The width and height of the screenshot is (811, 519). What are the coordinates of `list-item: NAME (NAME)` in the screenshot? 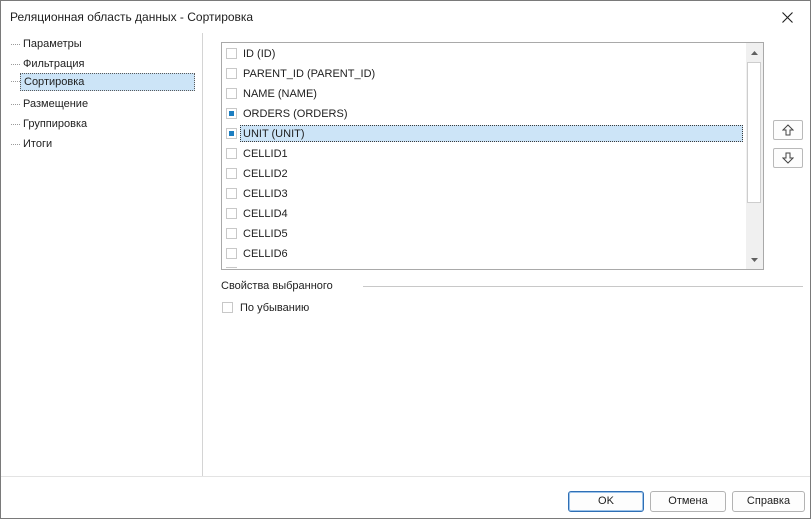 It's located at (483, 94).